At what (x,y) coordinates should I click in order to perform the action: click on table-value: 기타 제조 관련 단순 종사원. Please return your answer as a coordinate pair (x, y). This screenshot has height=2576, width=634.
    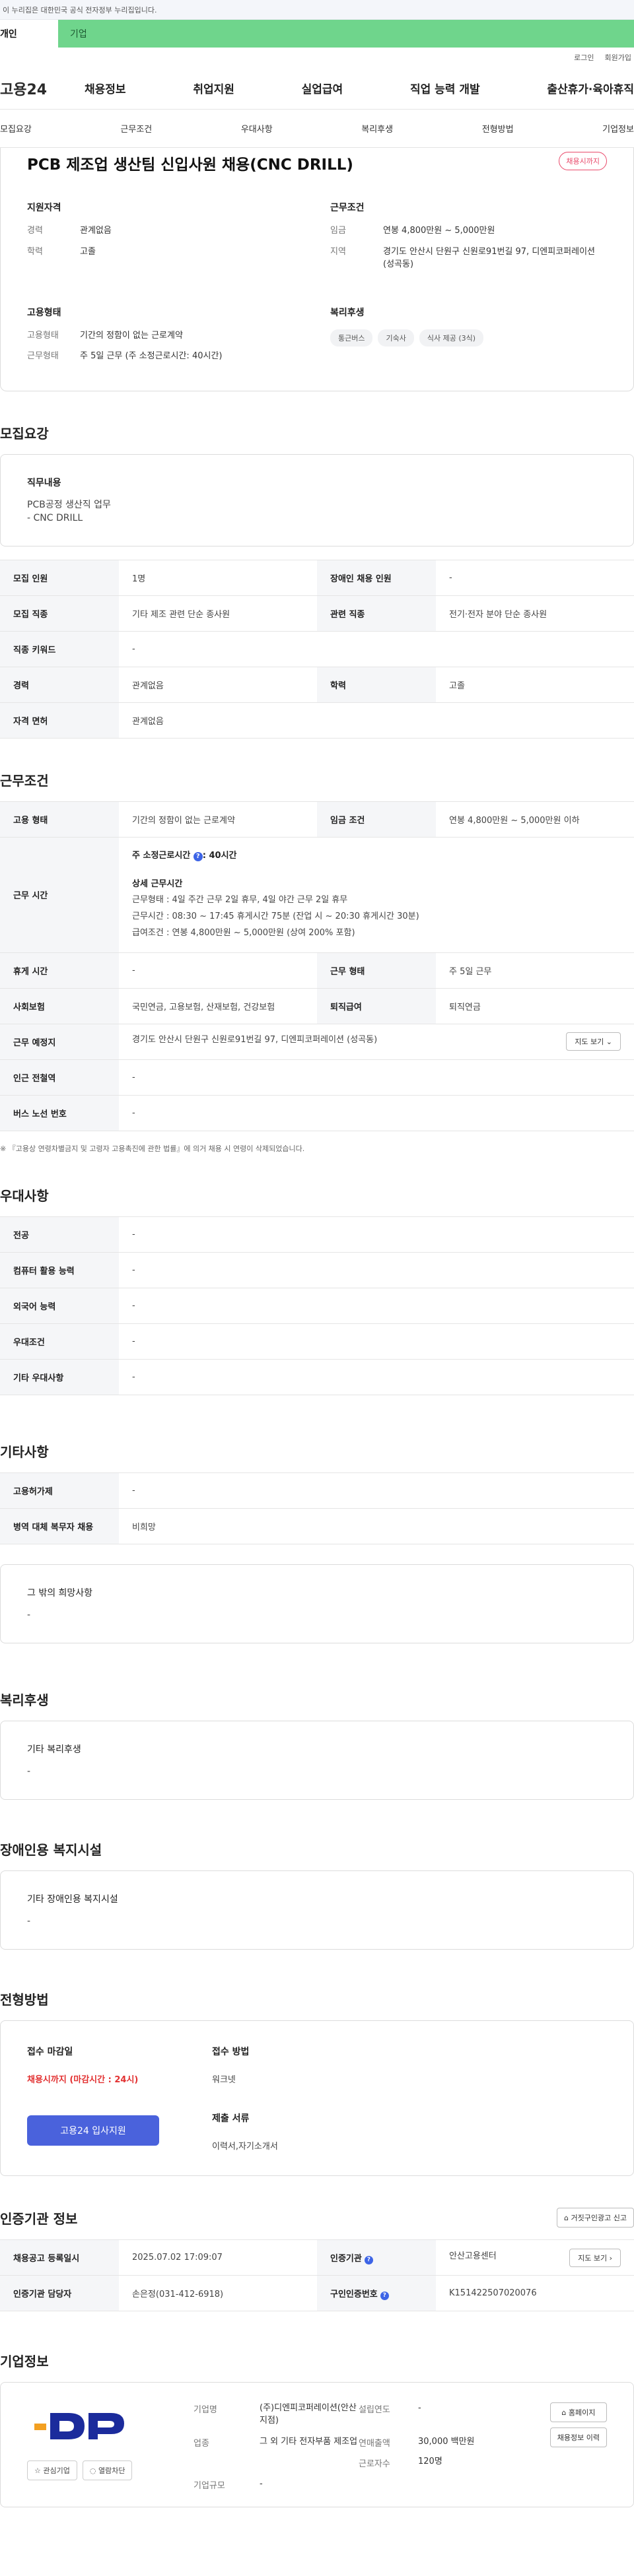
    Looking at the image, I should click on (218, 613).